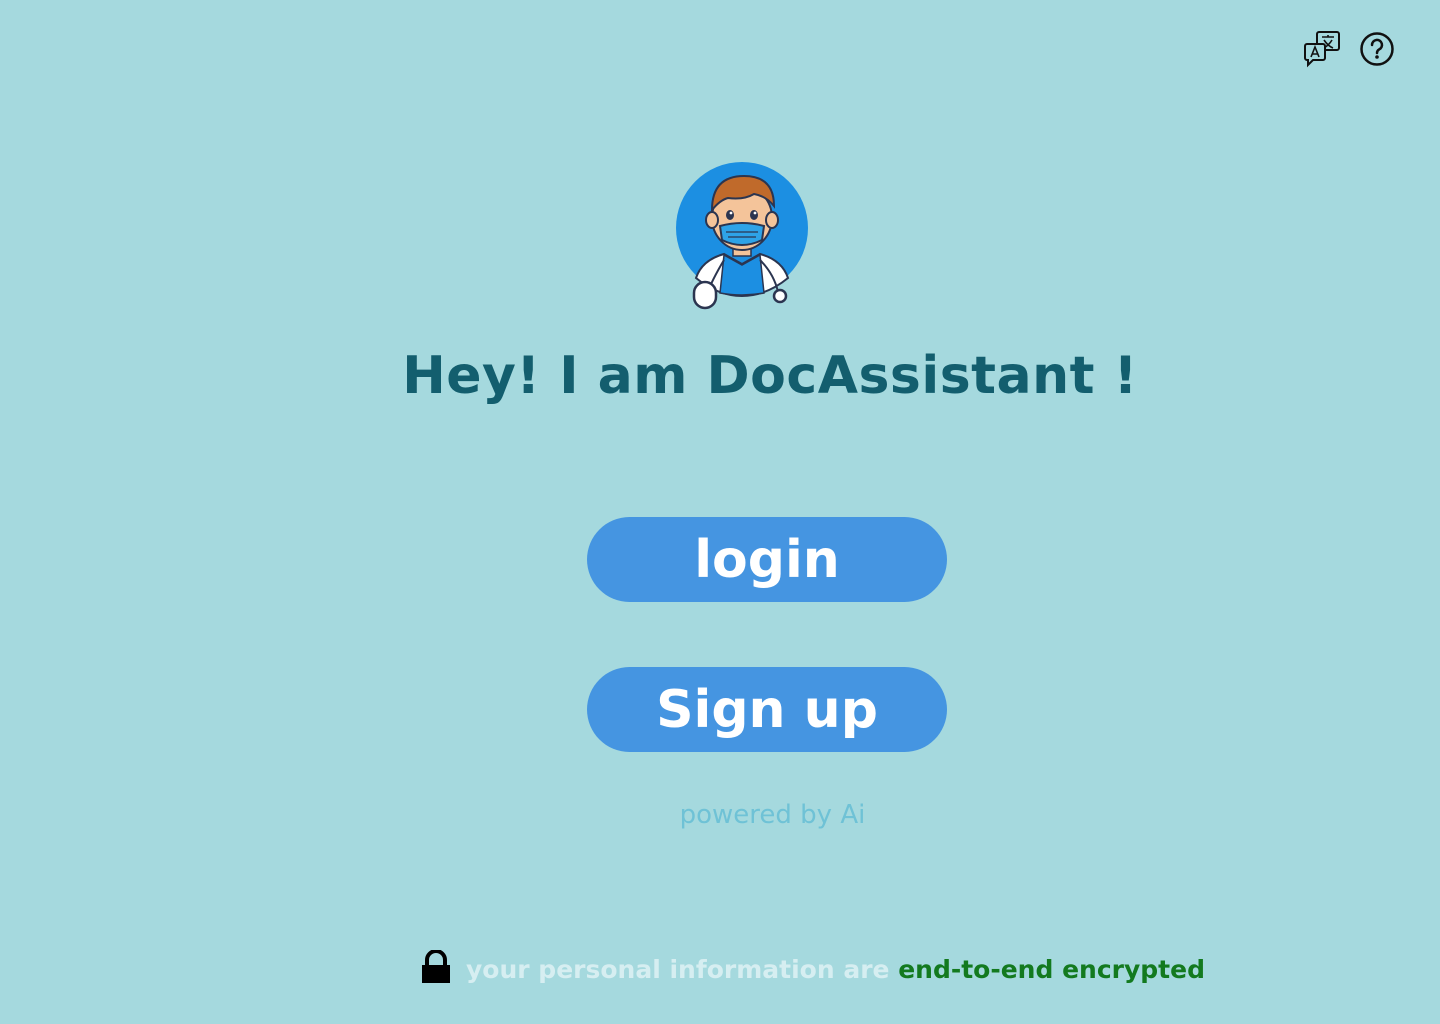 The width and height of the screenshot is (1440, 1024). Describe the element at coordinates (1377, 49) in the screenshot. I see `help-icon` at that location.